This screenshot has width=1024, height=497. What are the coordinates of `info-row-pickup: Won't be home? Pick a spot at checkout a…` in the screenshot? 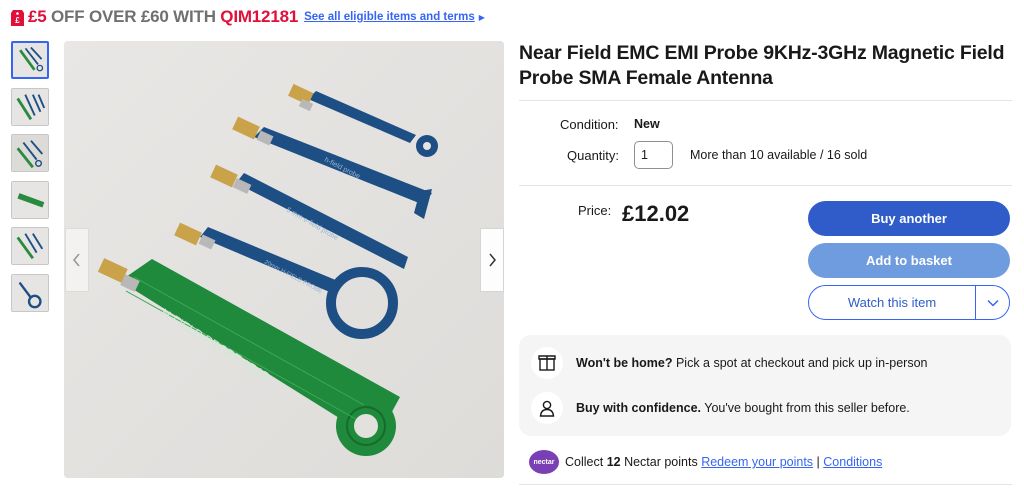 It's located at (729, 363).